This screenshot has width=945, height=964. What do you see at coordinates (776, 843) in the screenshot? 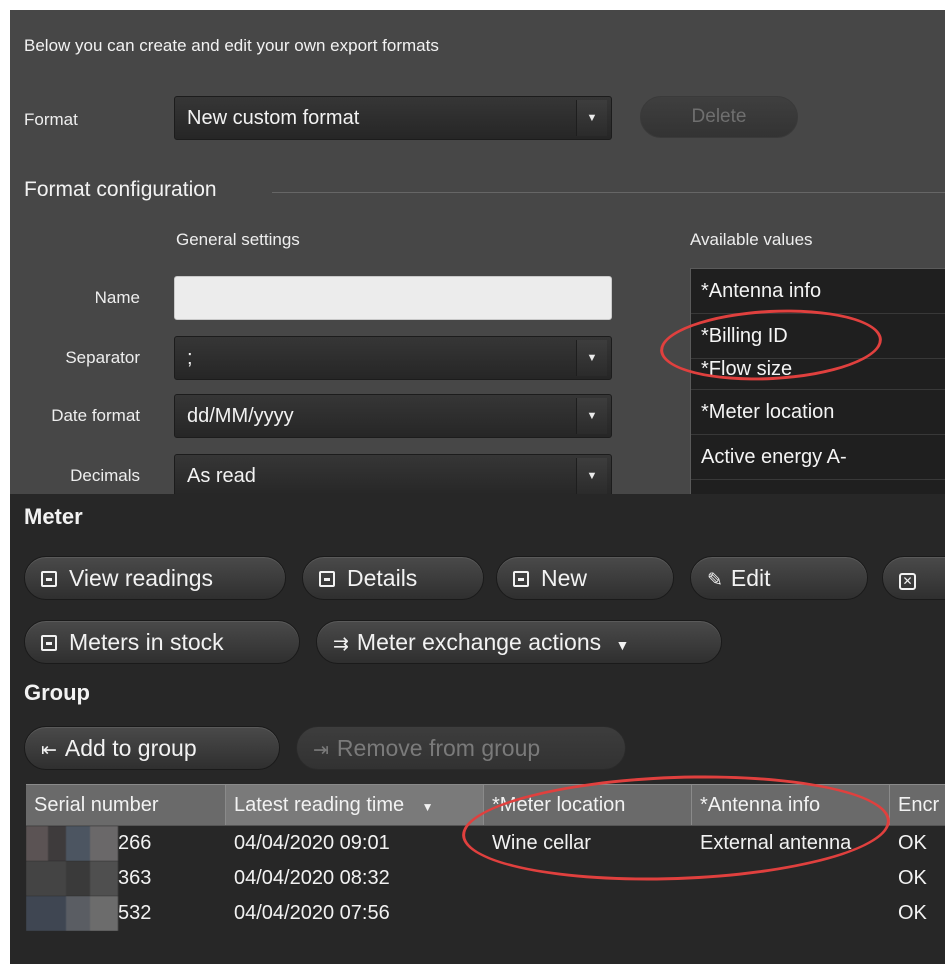
I see `antenna-cell: External antenna` at bounding box center [776, 843].